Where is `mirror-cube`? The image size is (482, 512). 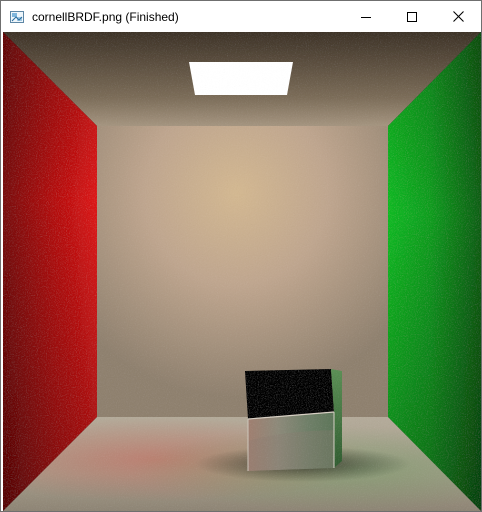 mirror-cube is located at coordinates (293, 420).